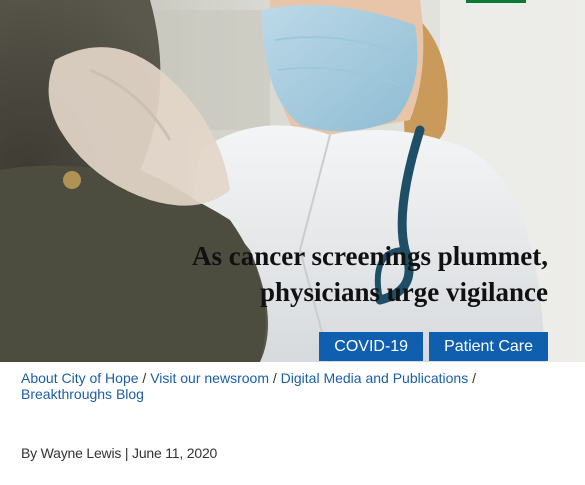 The image size is (585, 485). Describe the element at coordinates (82, 394) in the screenshot. I see `breadcrumb-breakthroughs-blog: Breakthroughs Blog` at that location.